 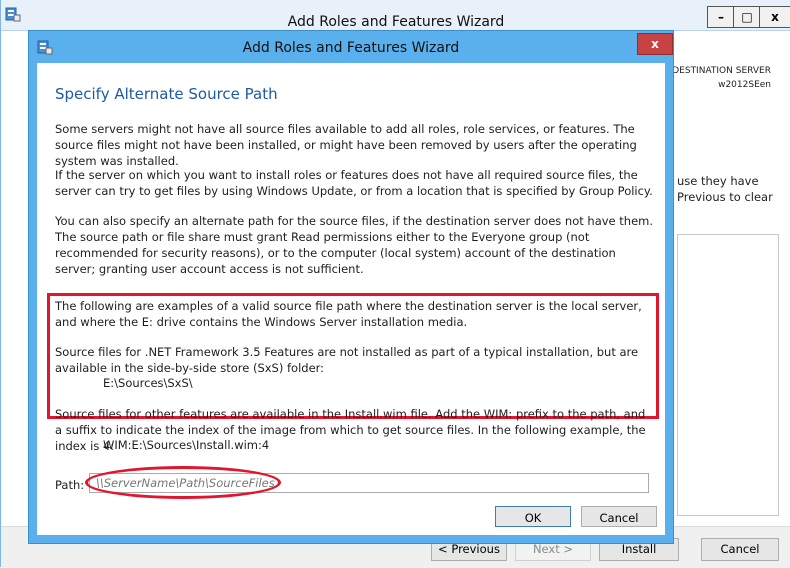 I want to click on ok-button: OK, so click(x=533, y=516).